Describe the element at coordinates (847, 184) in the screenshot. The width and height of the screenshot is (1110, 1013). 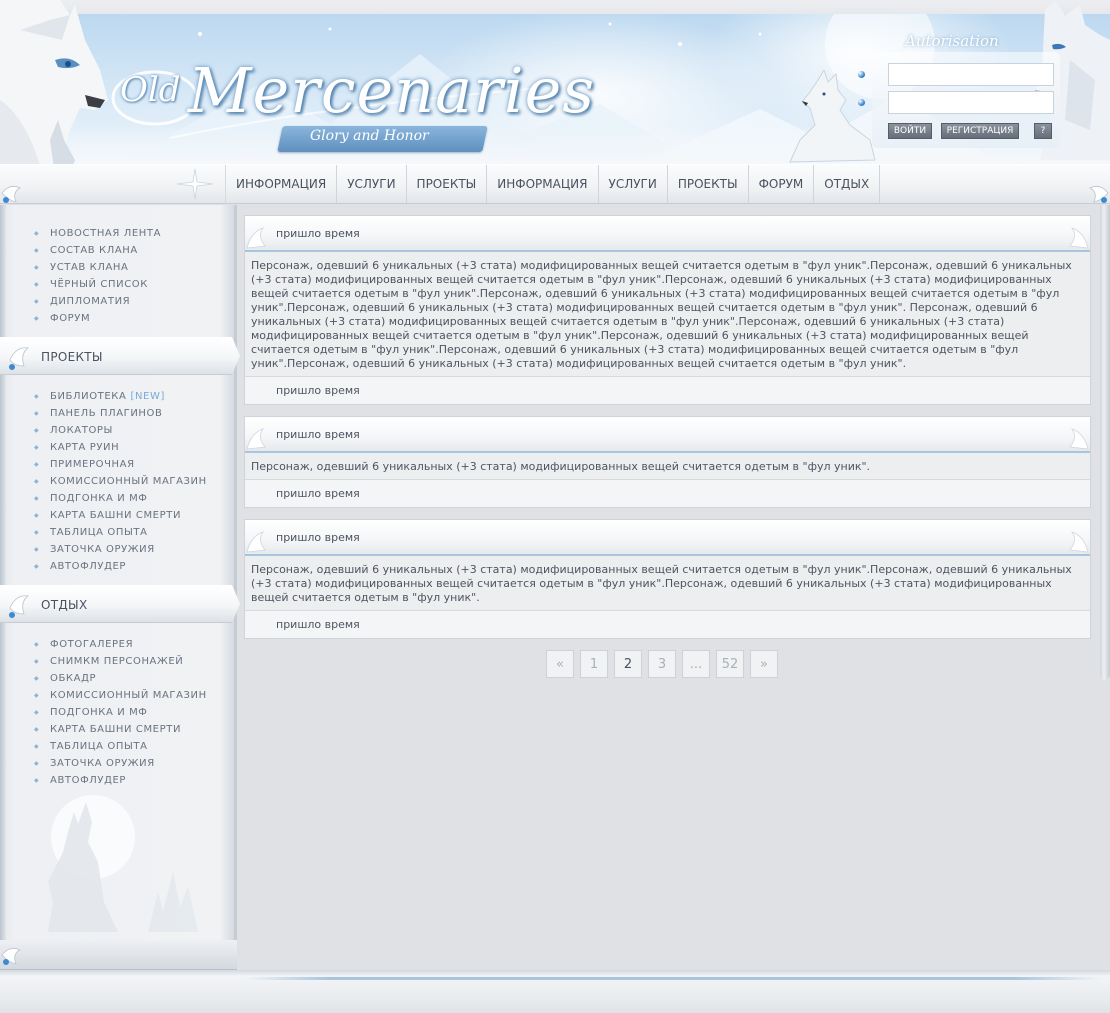
I see `nav-item-rest: ОТДЫХ` at that location.